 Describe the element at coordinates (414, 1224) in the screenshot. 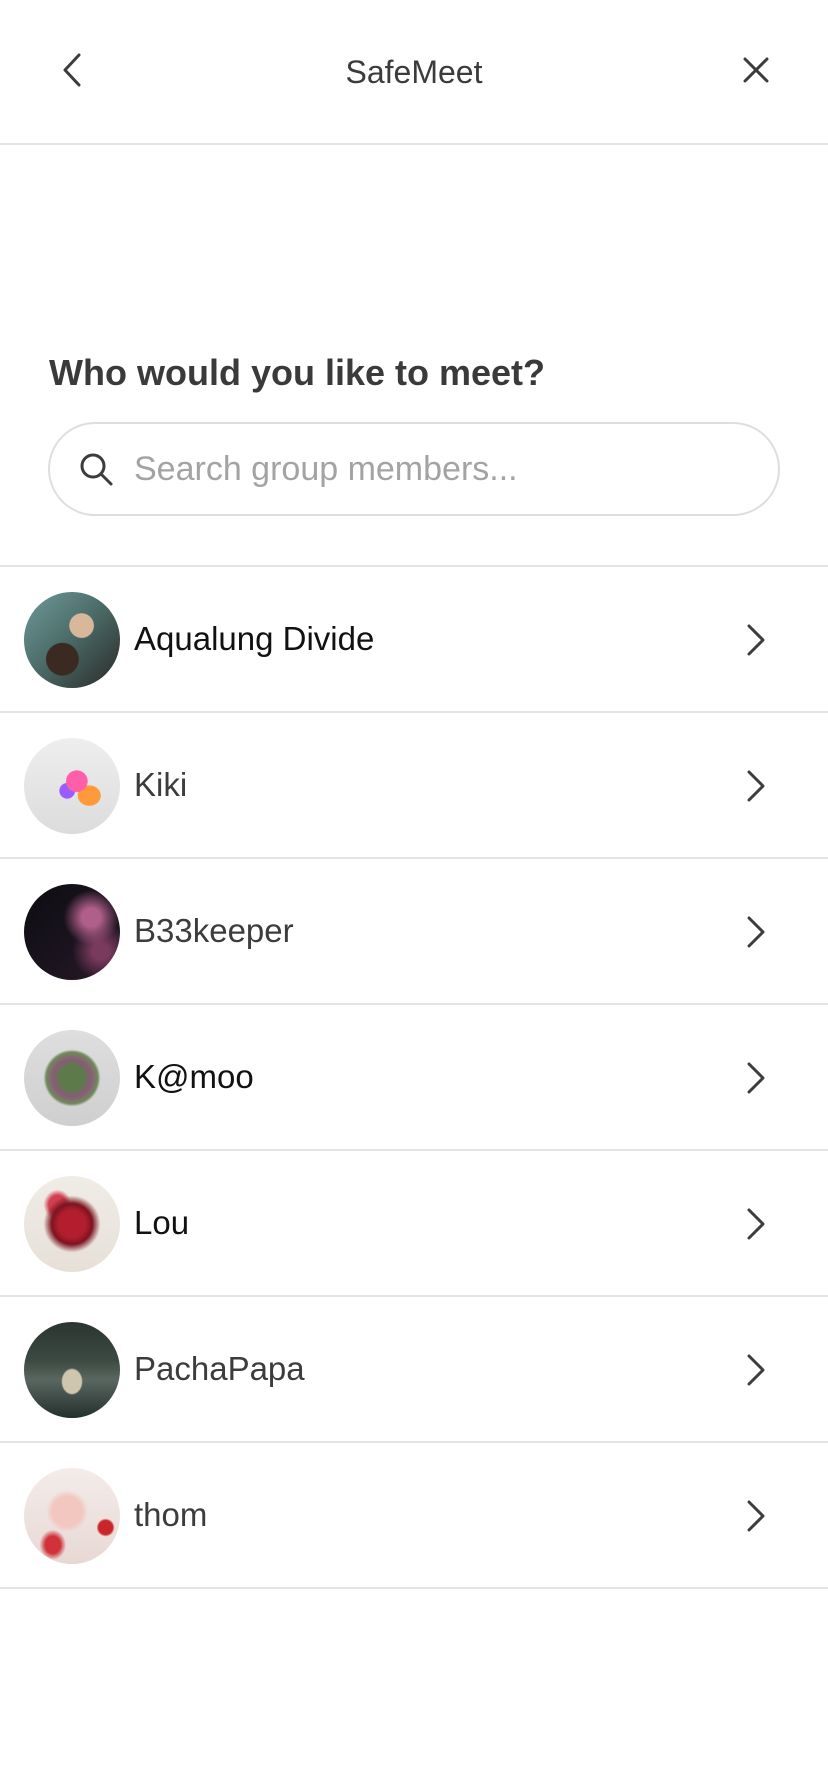

I see `member-row-lou: Lou` at that location.